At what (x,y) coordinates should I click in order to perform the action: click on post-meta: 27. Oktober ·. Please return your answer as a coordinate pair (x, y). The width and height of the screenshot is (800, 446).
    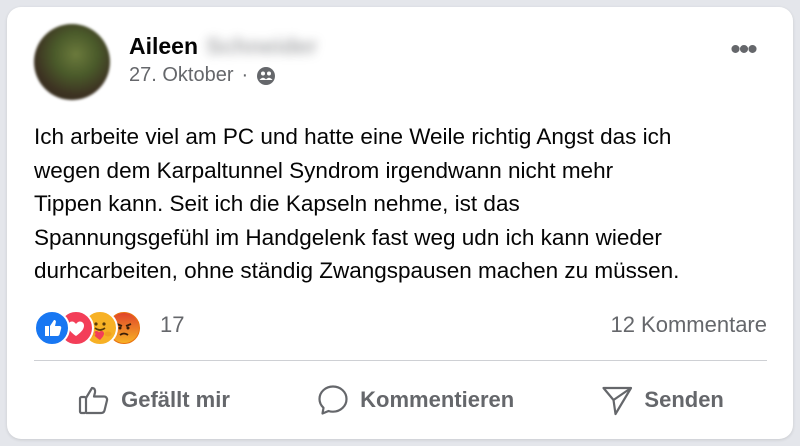
    Looking at the image, I should click on (202, 75).